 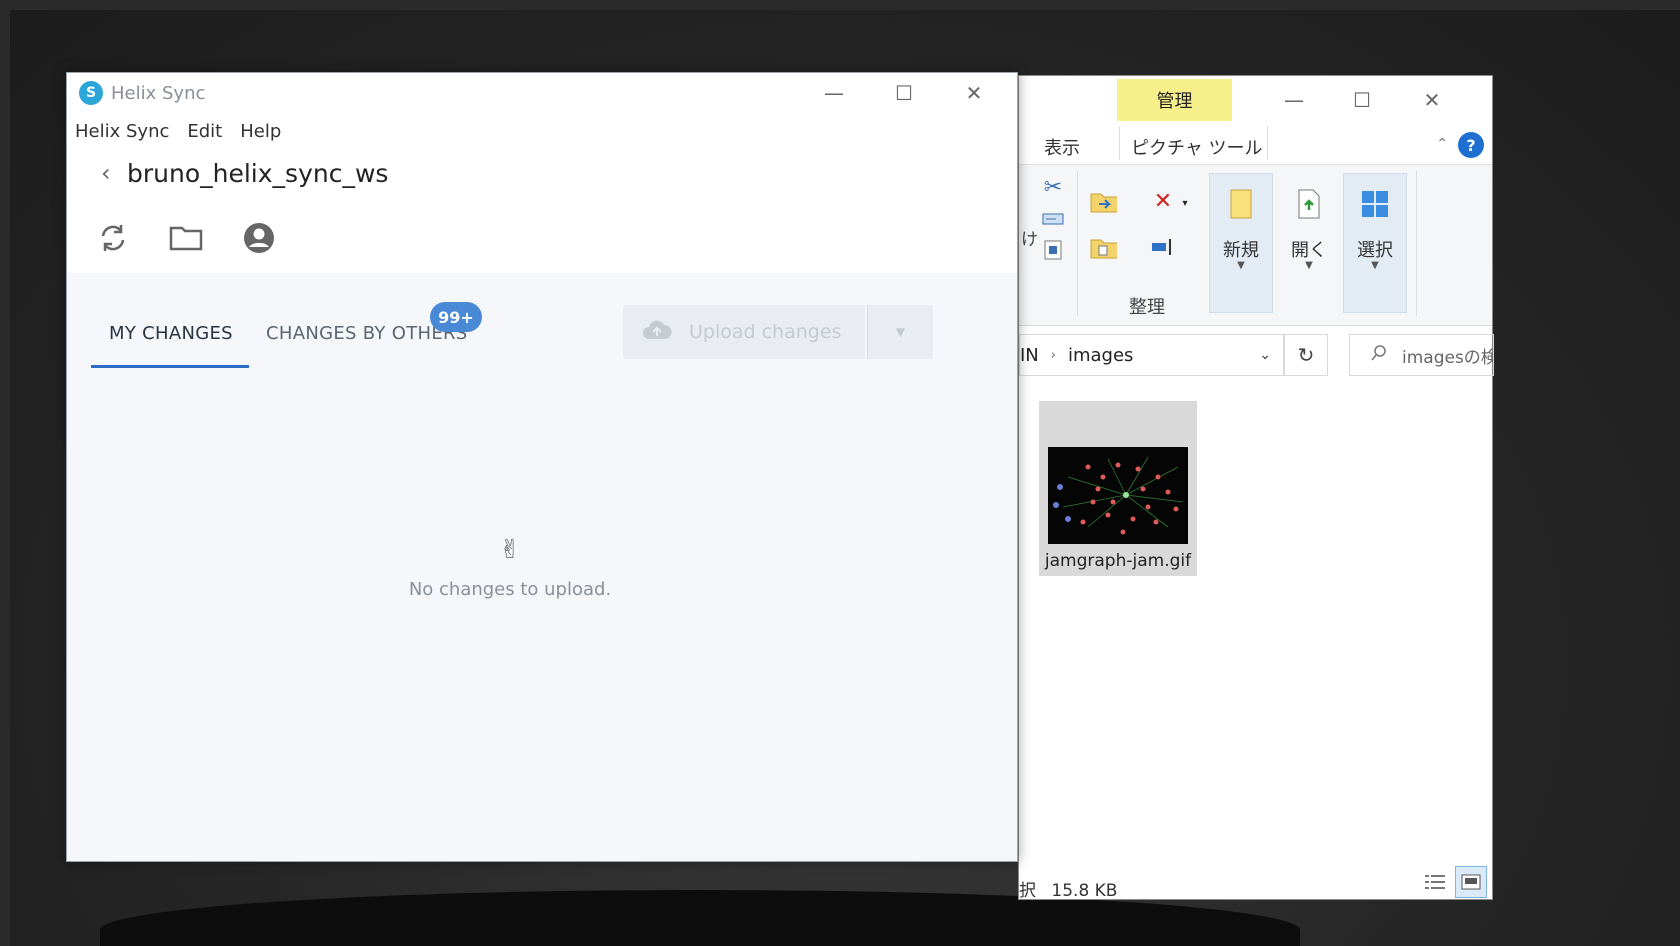 I want to click on address-dropdown-icon: ⌄, so click(x=1265, y=355).